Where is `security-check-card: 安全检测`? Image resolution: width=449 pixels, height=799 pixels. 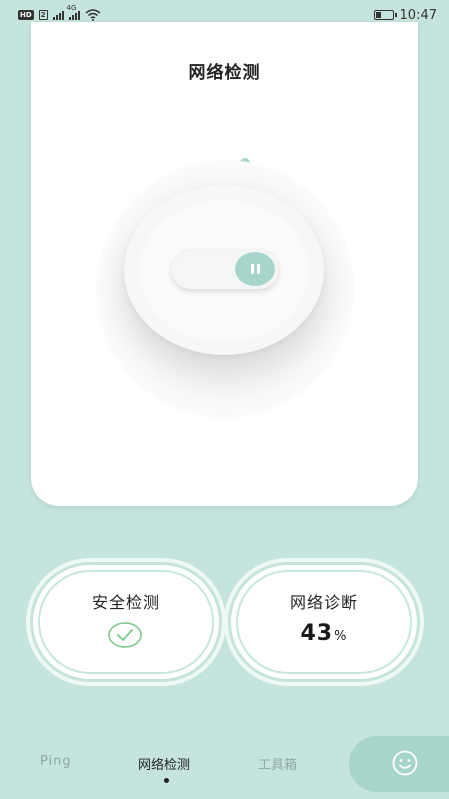
security-check-card: 安全检测 is located at coordinates (126, 622).